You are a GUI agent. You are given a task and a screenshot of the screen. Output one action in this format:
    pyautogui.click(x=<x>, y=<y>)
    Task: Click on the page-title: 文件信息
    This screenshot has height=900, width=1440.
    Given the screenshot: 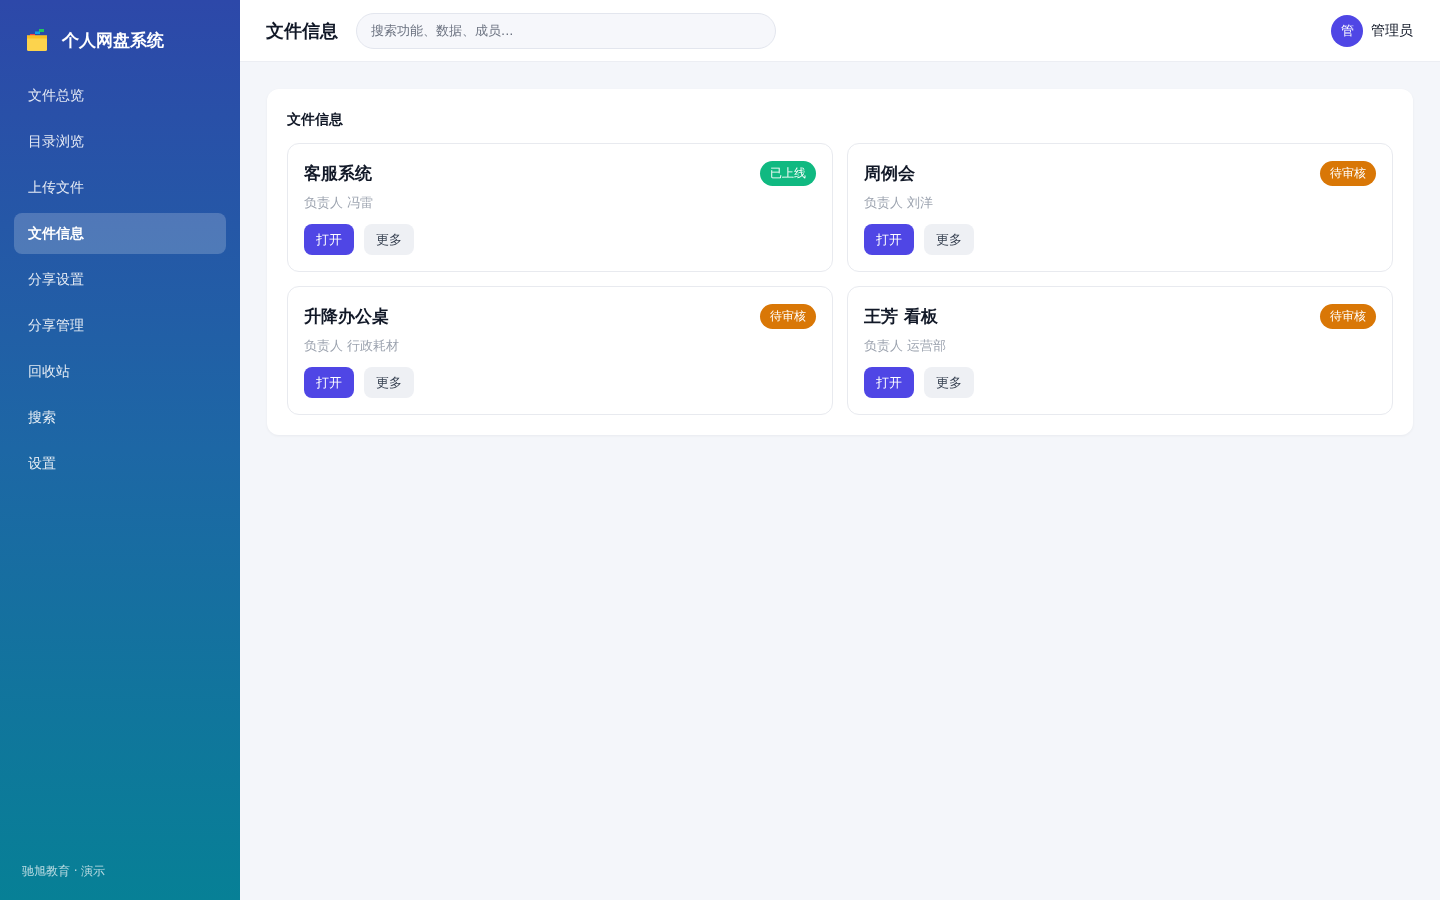 What is the action you would take?
    pyautogui.click(x=302, y=30)
    